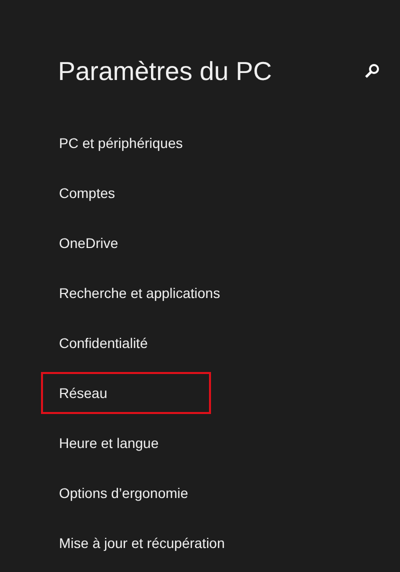 The height and width of the screenshot is (572, 400). I want to click on settings-item: PC et périphériques, so click(126, 143).